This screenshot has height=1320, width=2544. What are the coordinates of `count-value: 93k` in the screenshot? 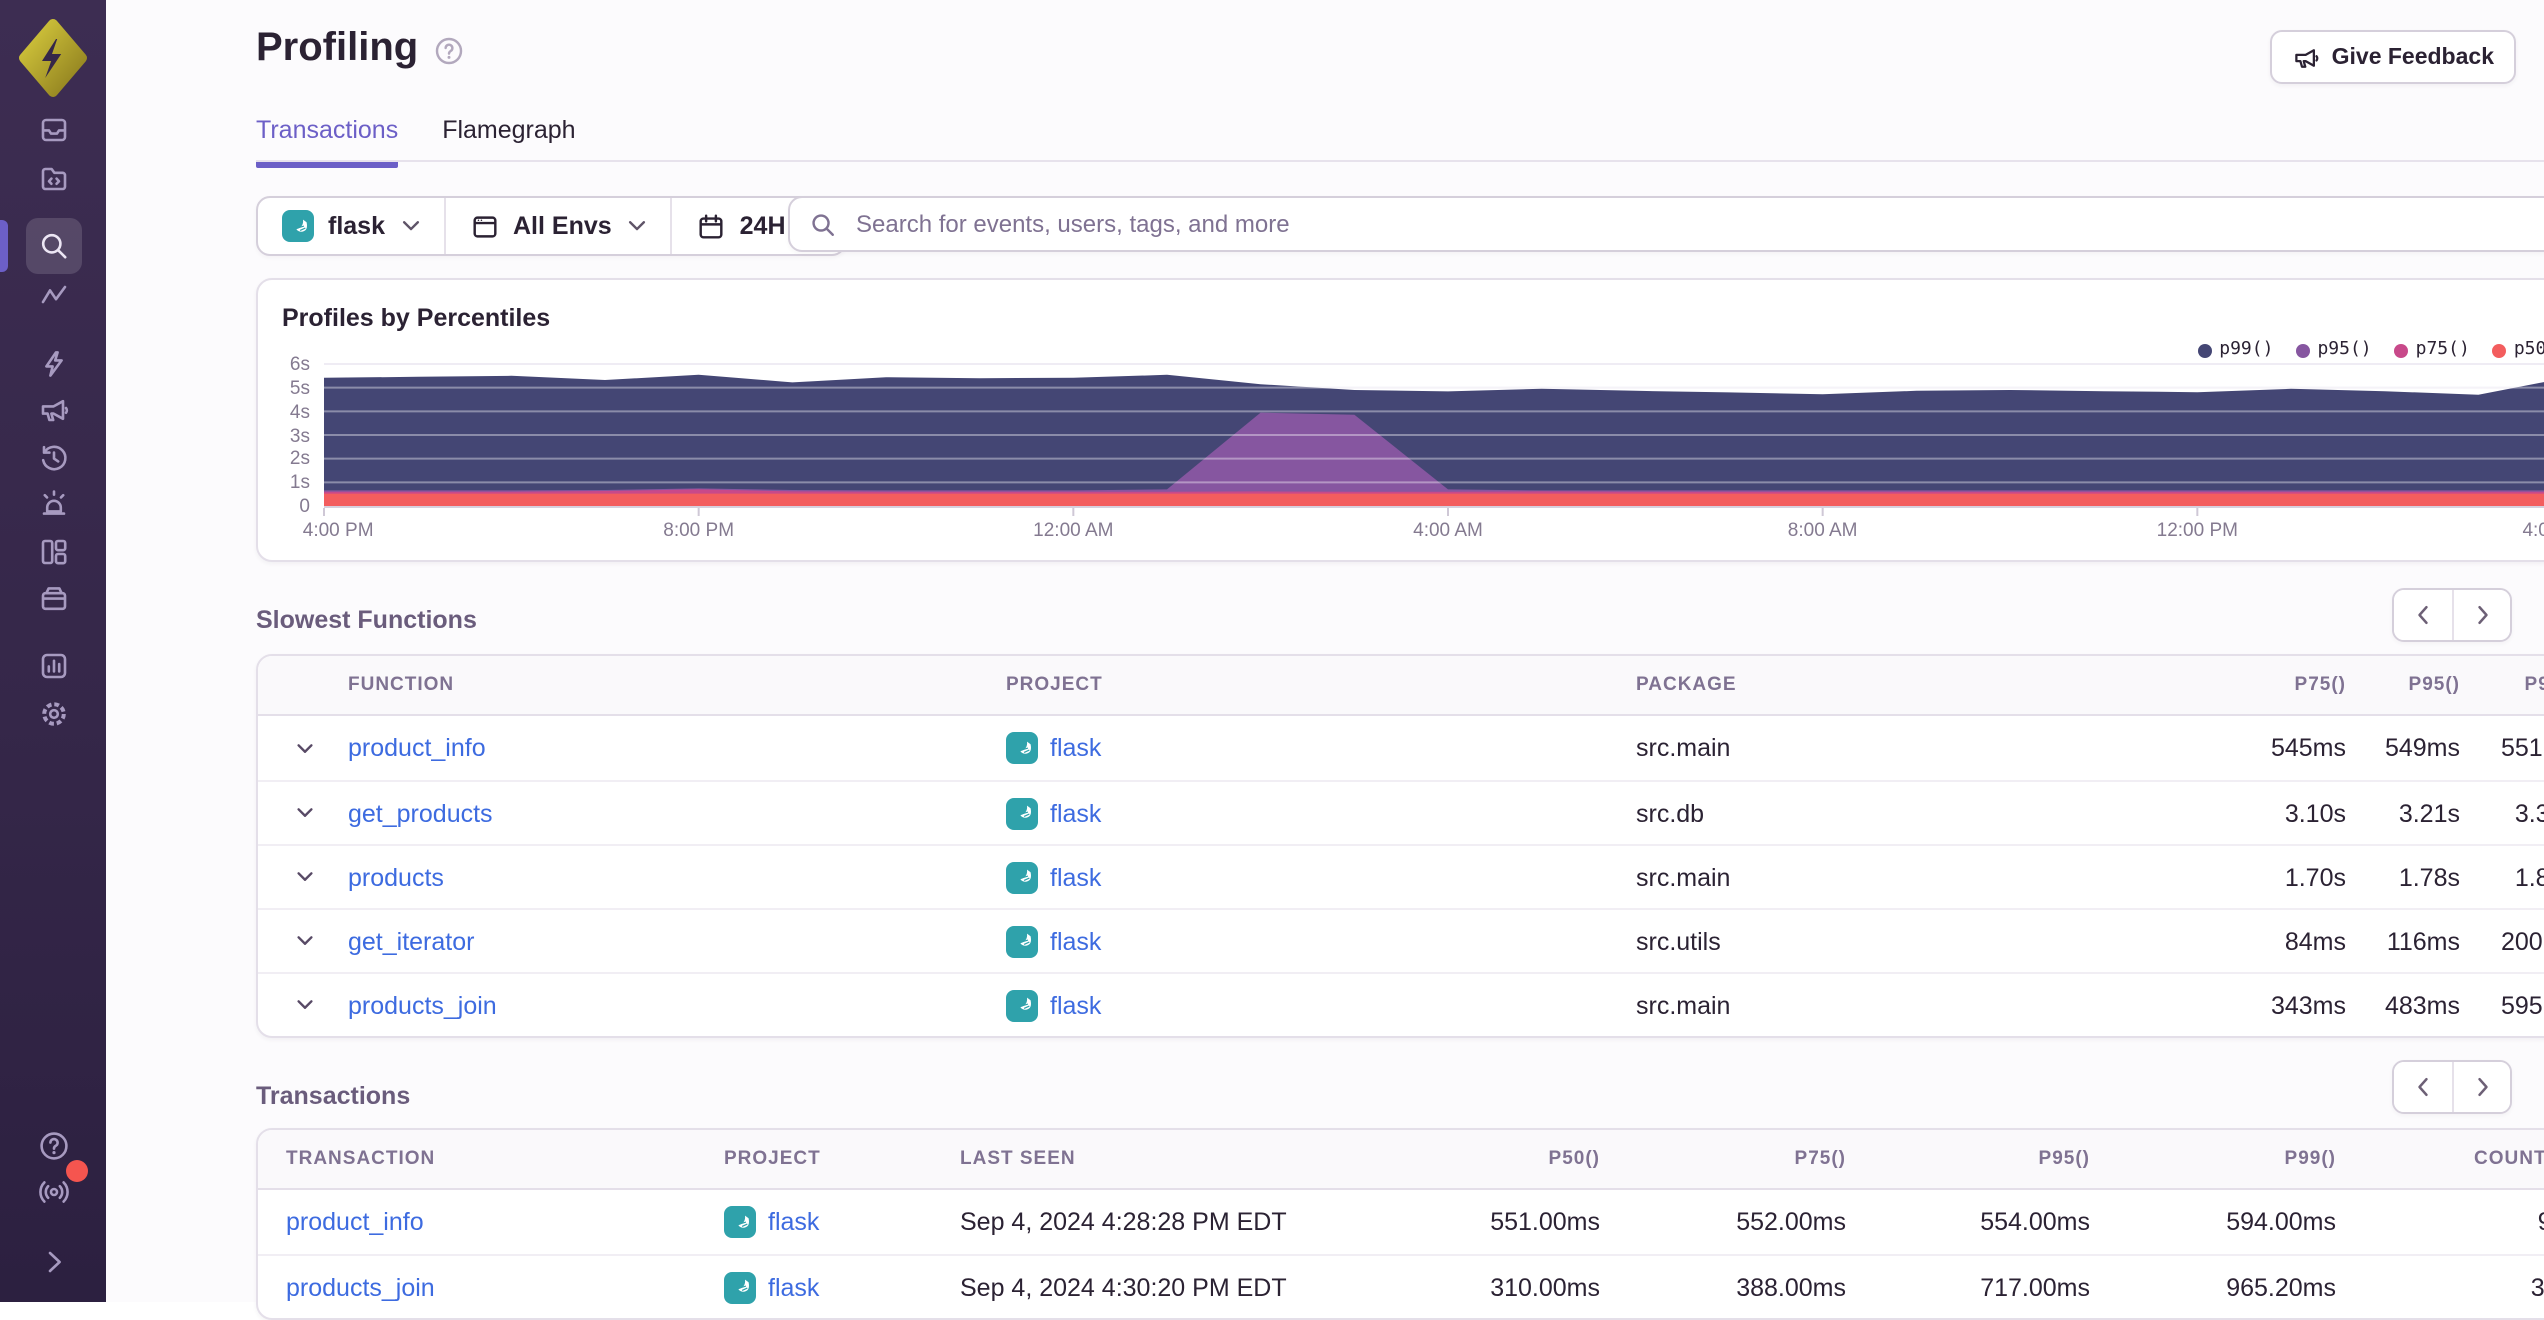 It's located at (2440, 1222).